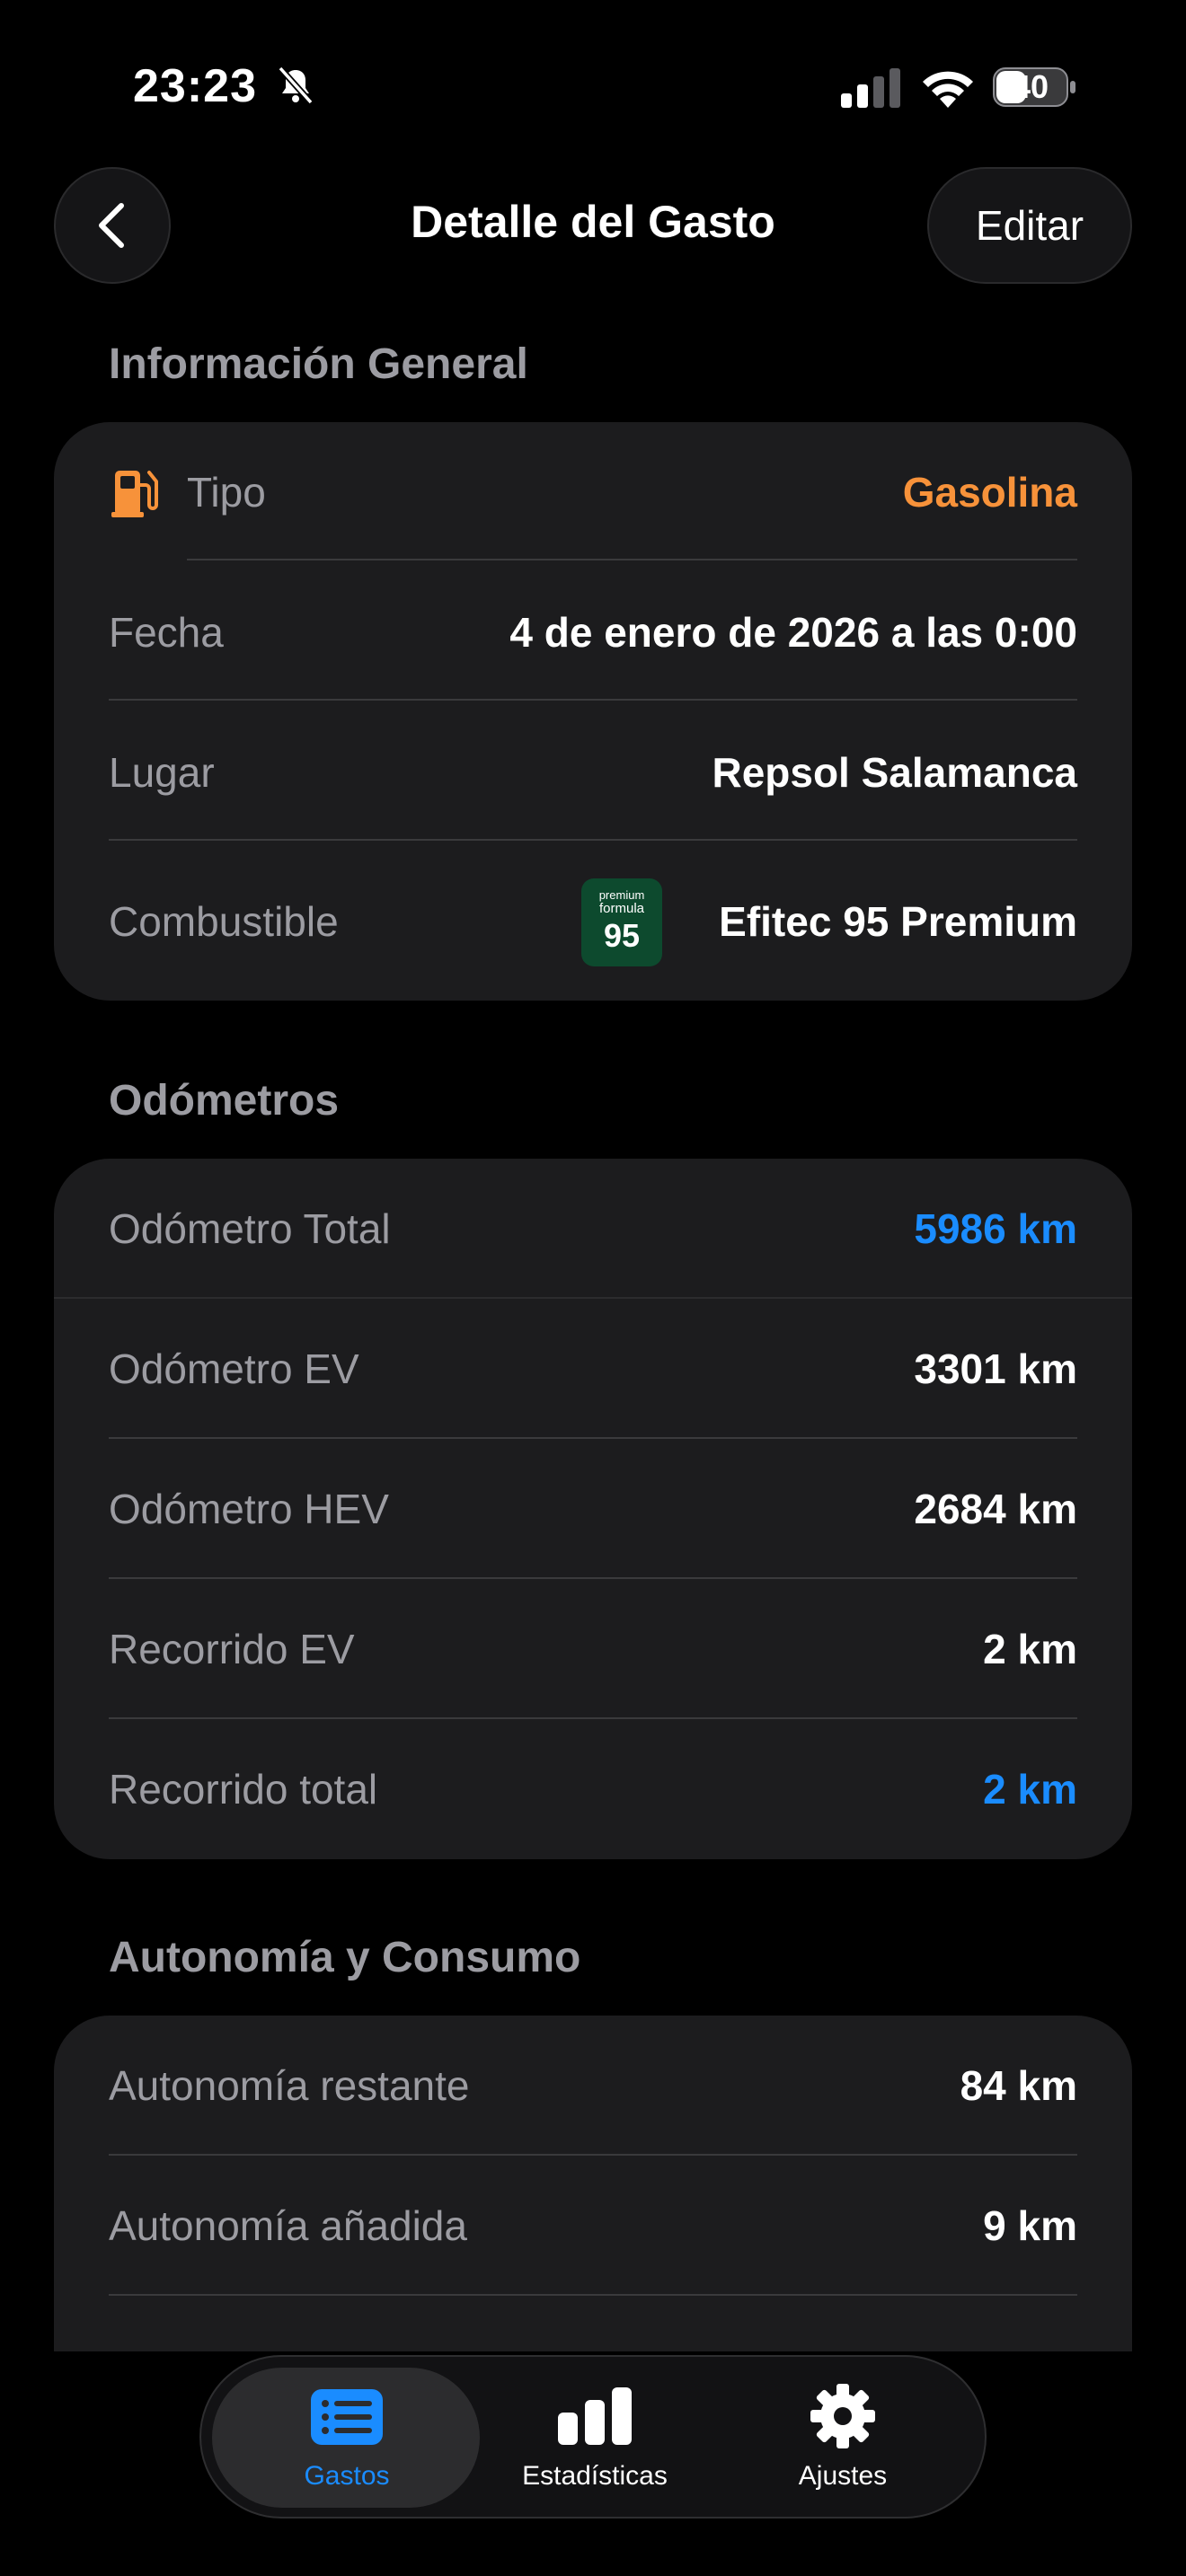 The height and width of the screenshot is (2576, 1186). I want to click on odometer-total-label: Odómetro Total, so click(250, 1228).